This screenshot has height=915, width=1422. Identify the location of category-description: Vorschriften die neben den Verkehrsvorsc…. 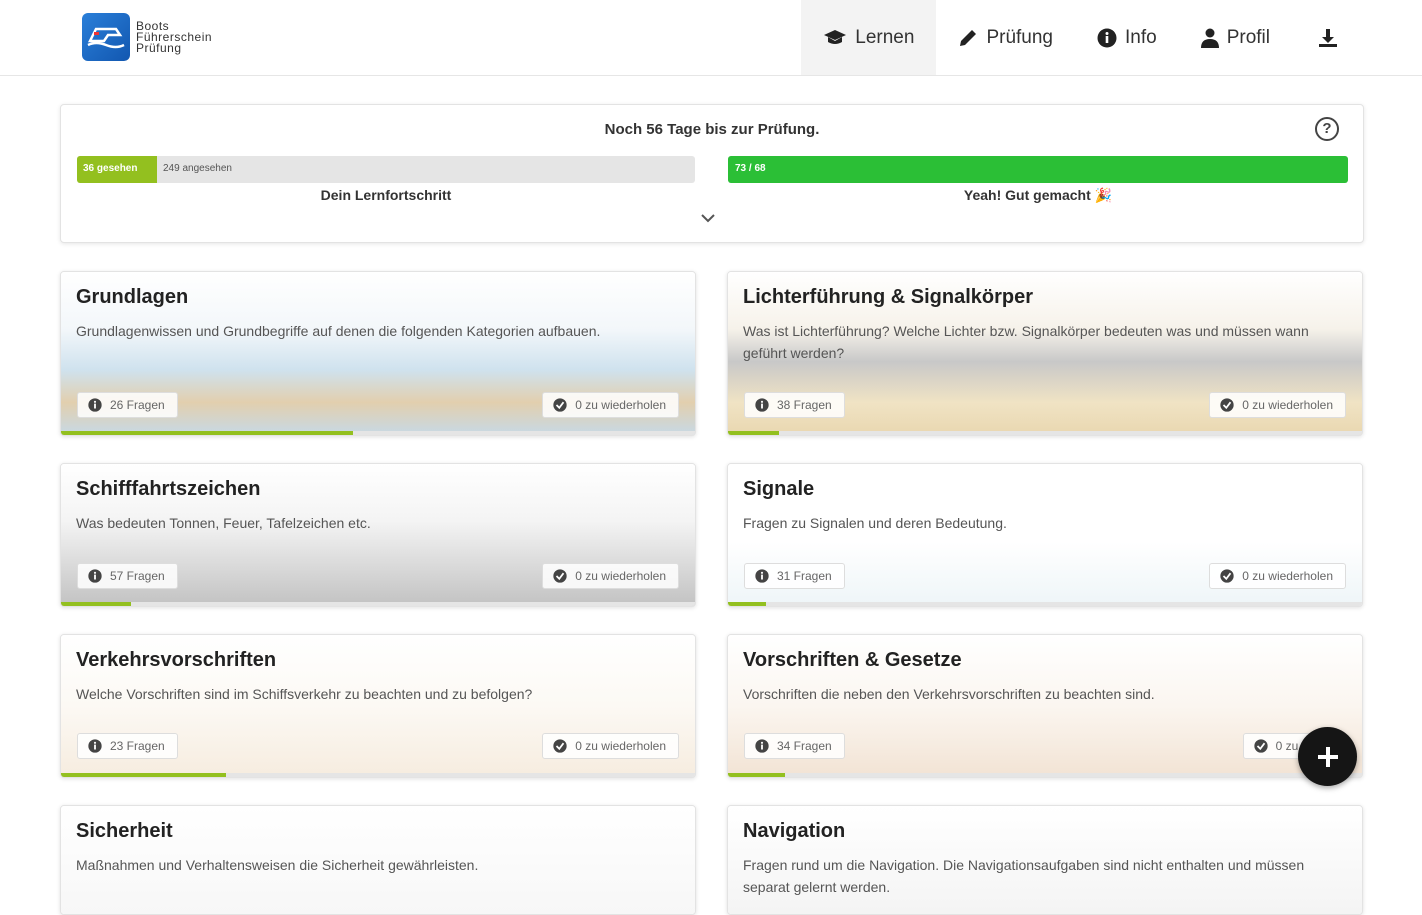
(949, 694).